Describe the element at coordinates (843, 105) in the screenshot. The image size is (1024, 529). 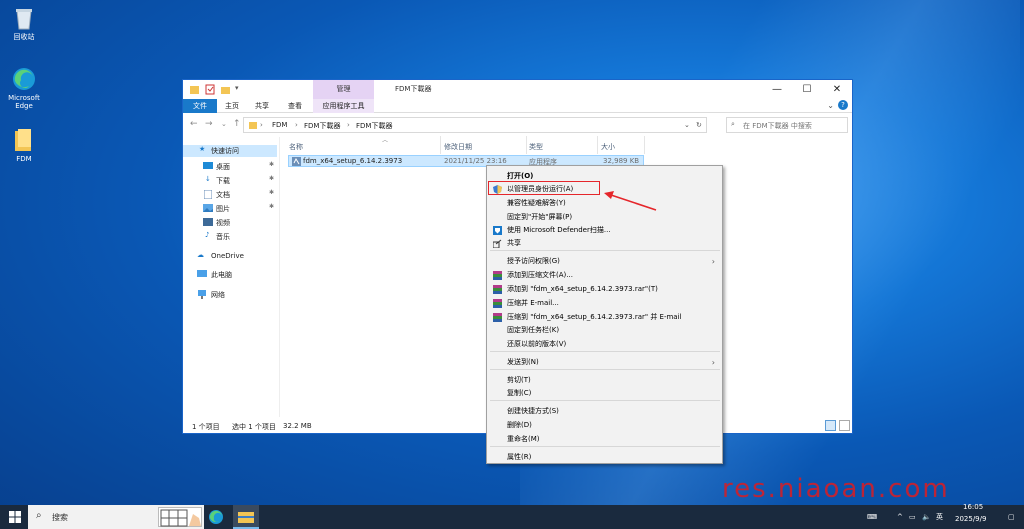
I see `help-icon: ?` at that location.